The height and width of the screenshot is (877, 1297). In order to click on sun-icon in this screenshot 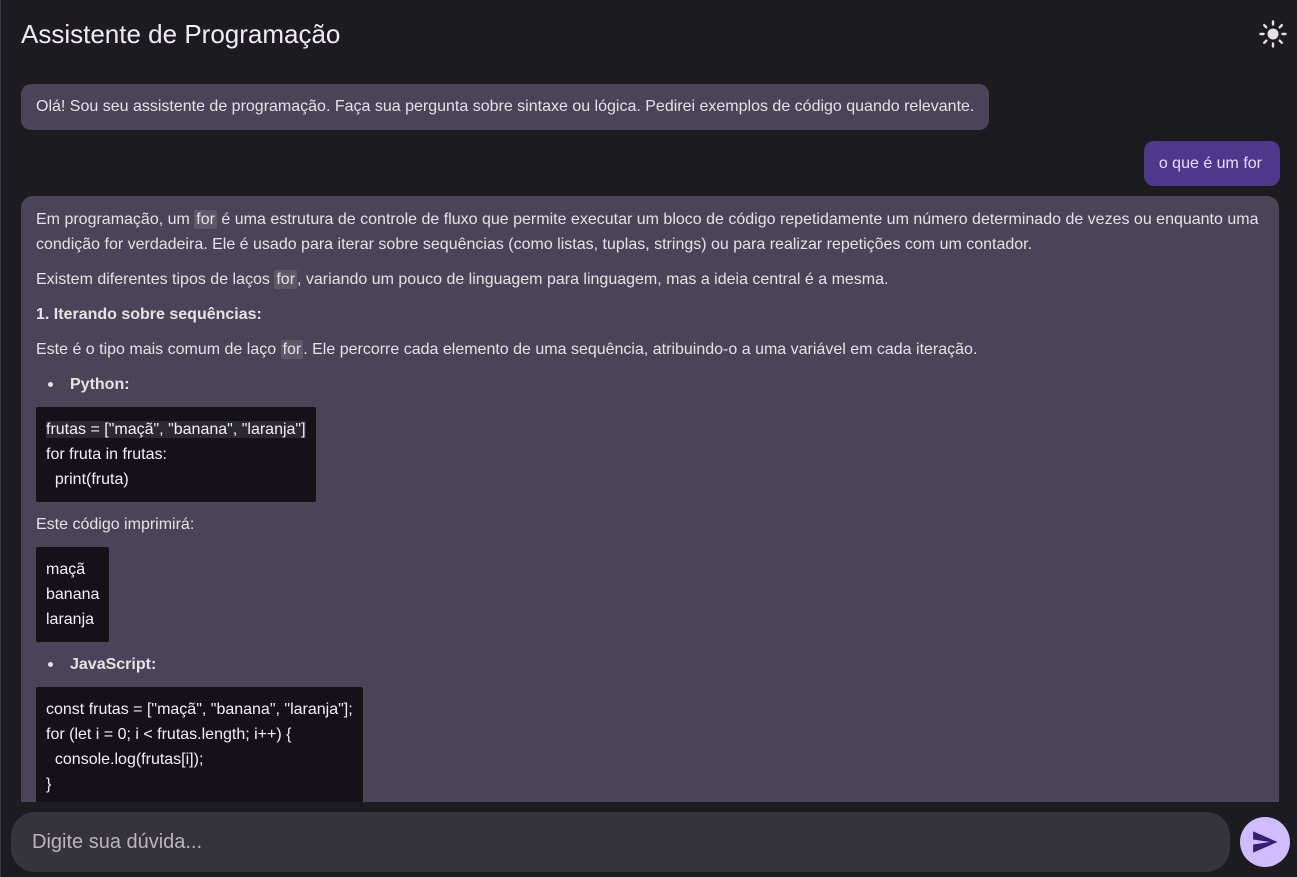, I will do `click(1273, 34)`.